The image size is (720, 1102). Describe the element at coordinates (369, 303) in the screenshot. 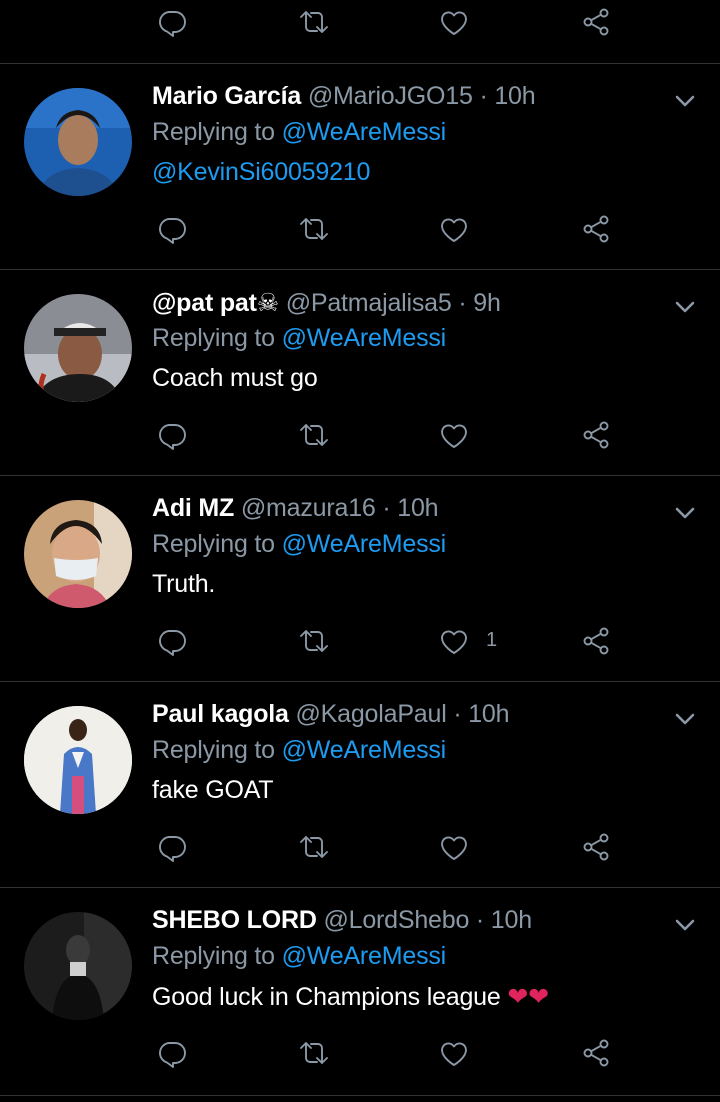

I see `user-handle: @Patmajalisa5` at that location.